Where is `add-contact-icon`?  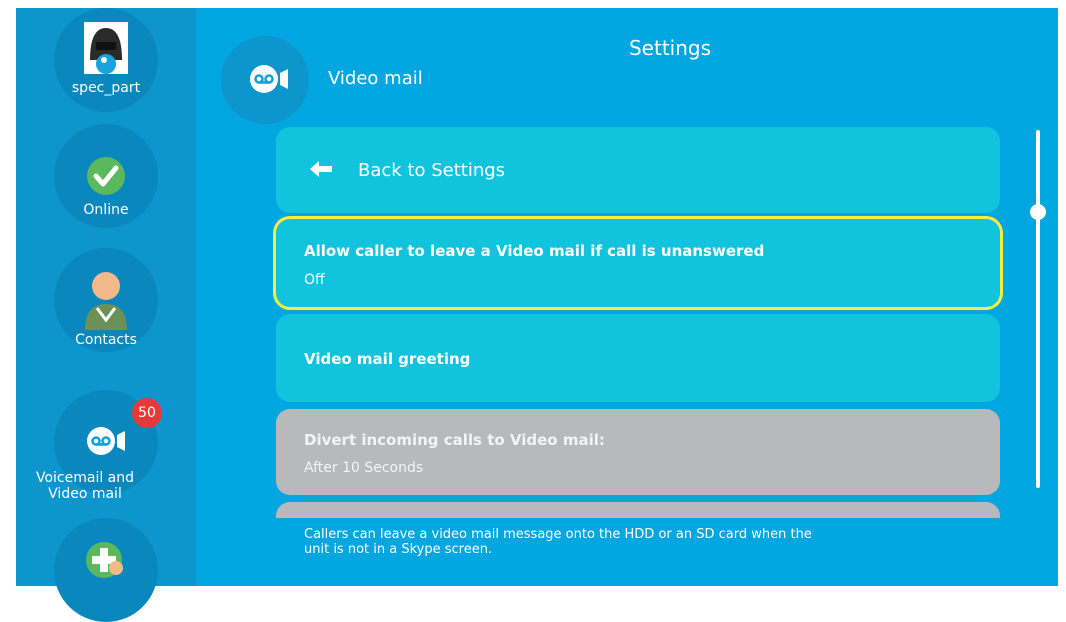
add-contact-icon is located at coordinates (106, 562).